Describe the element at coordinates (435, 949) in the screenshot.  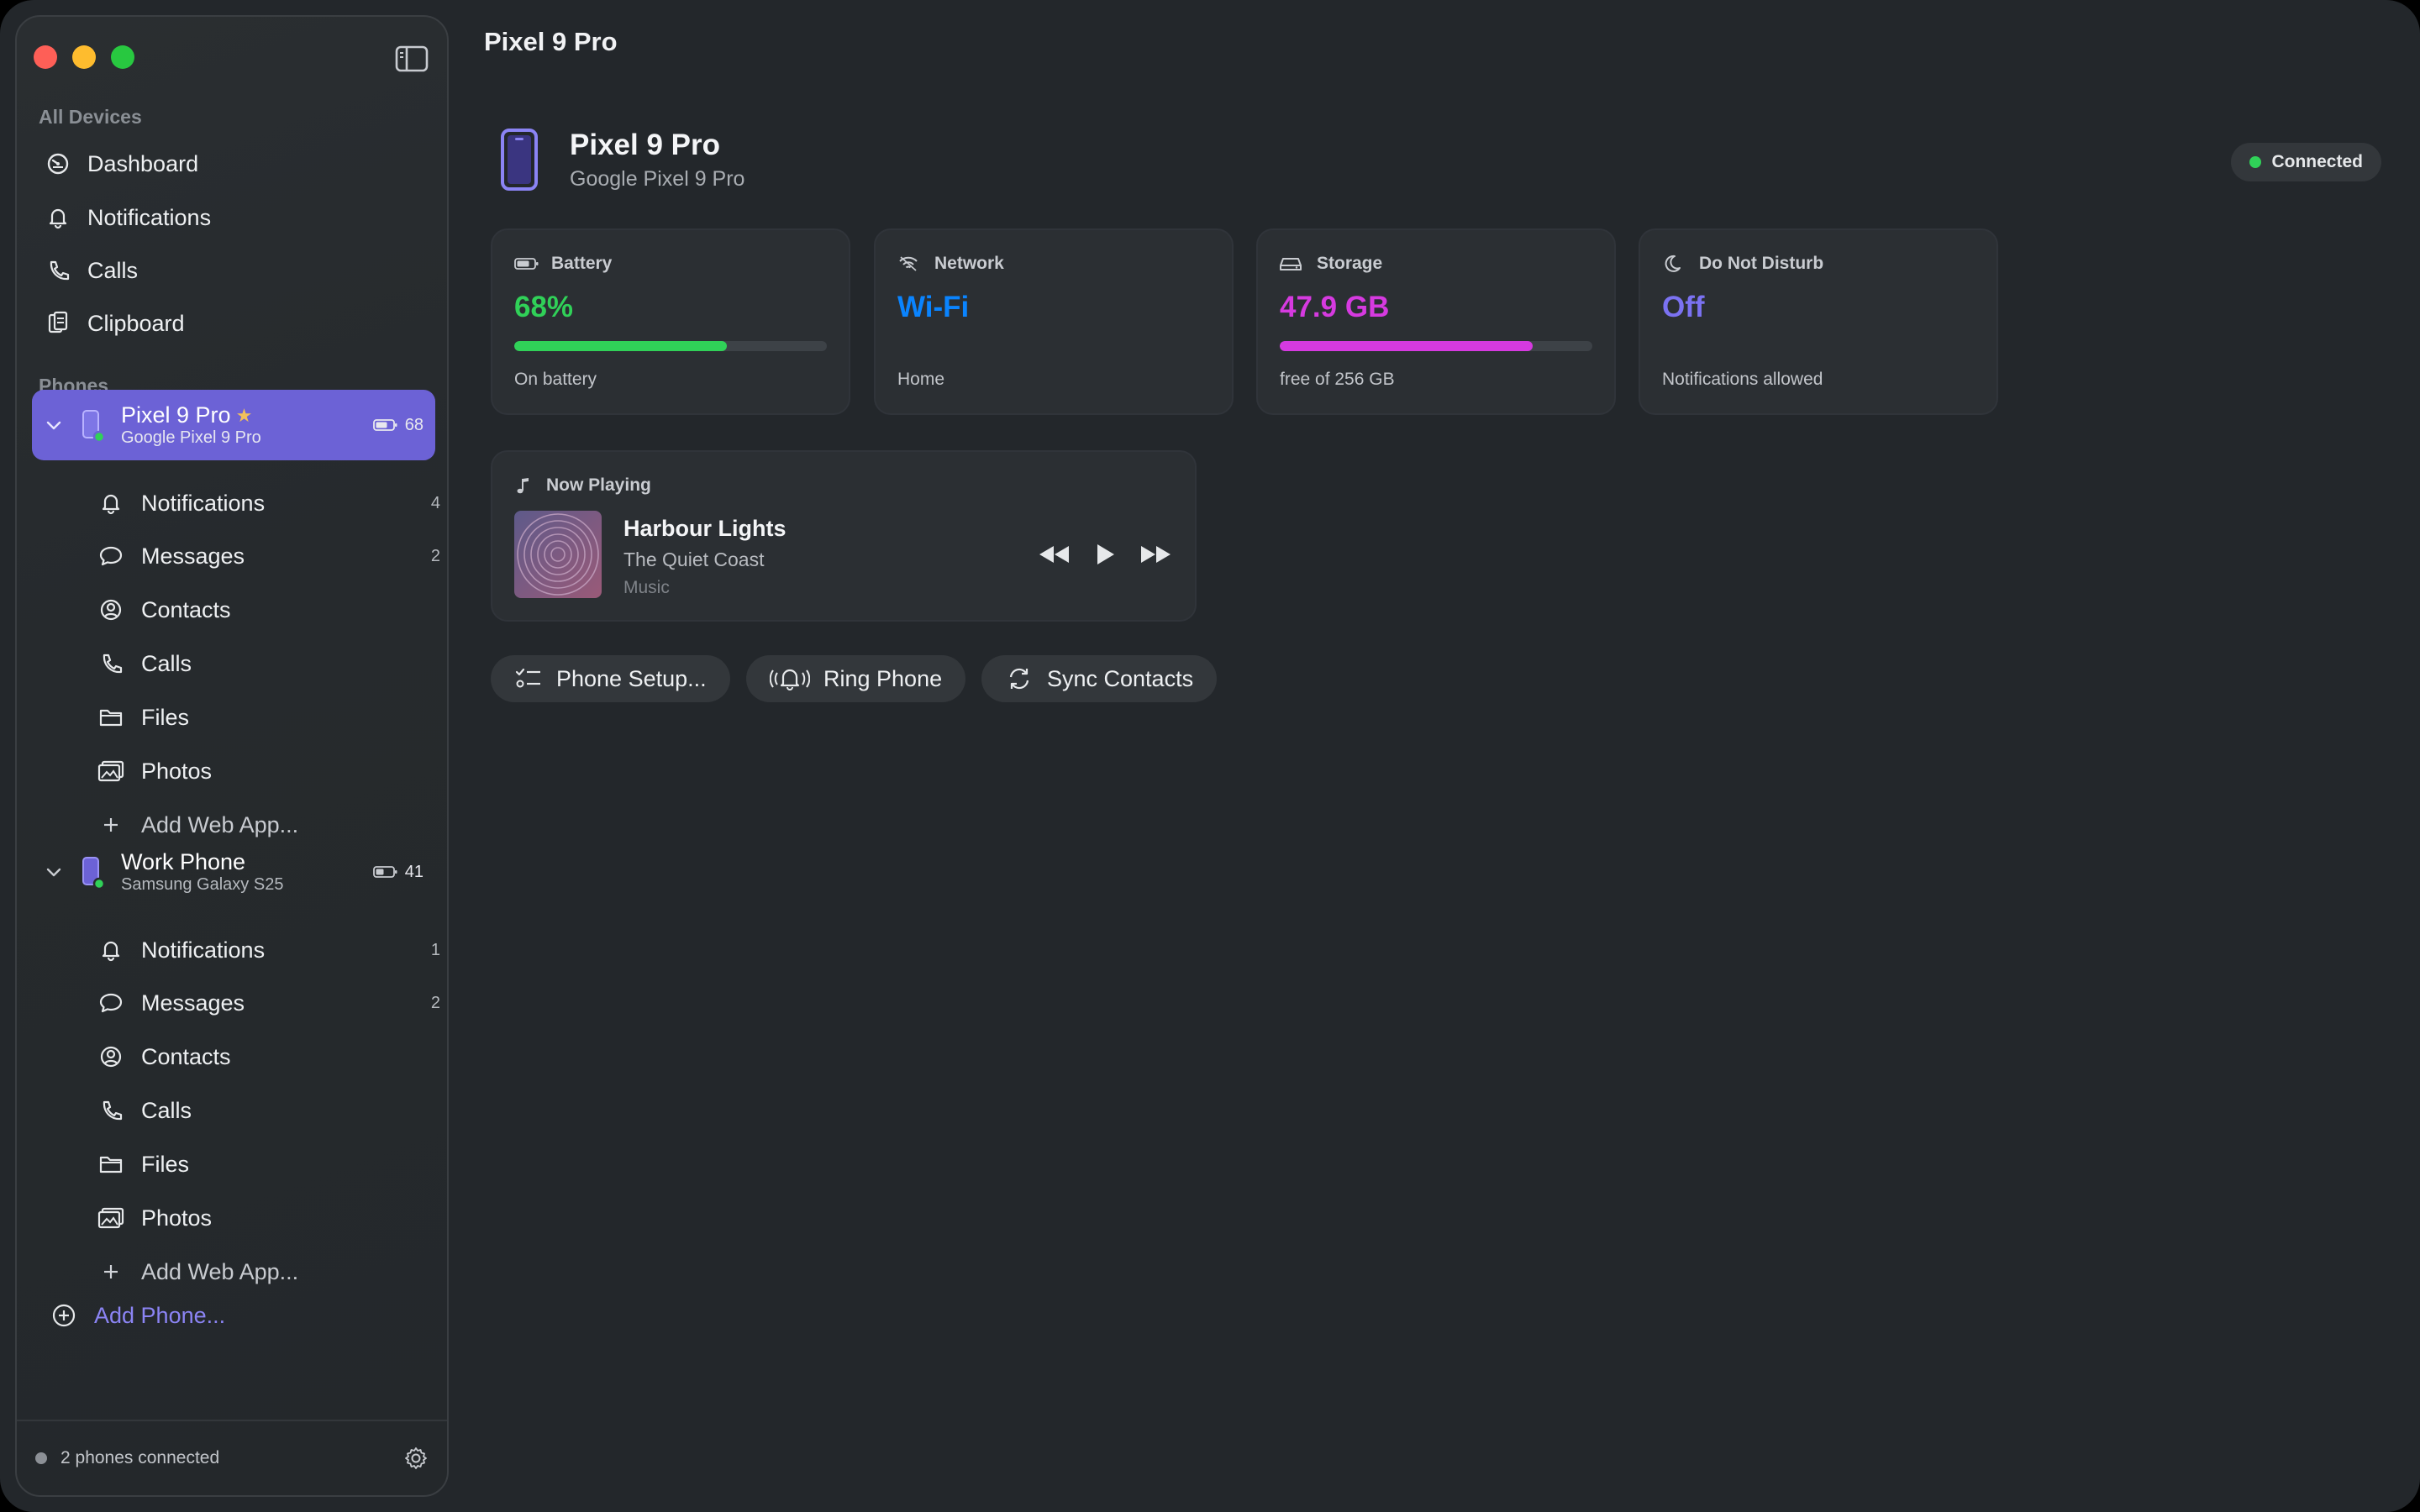
I see `item-count: 1` at that location.